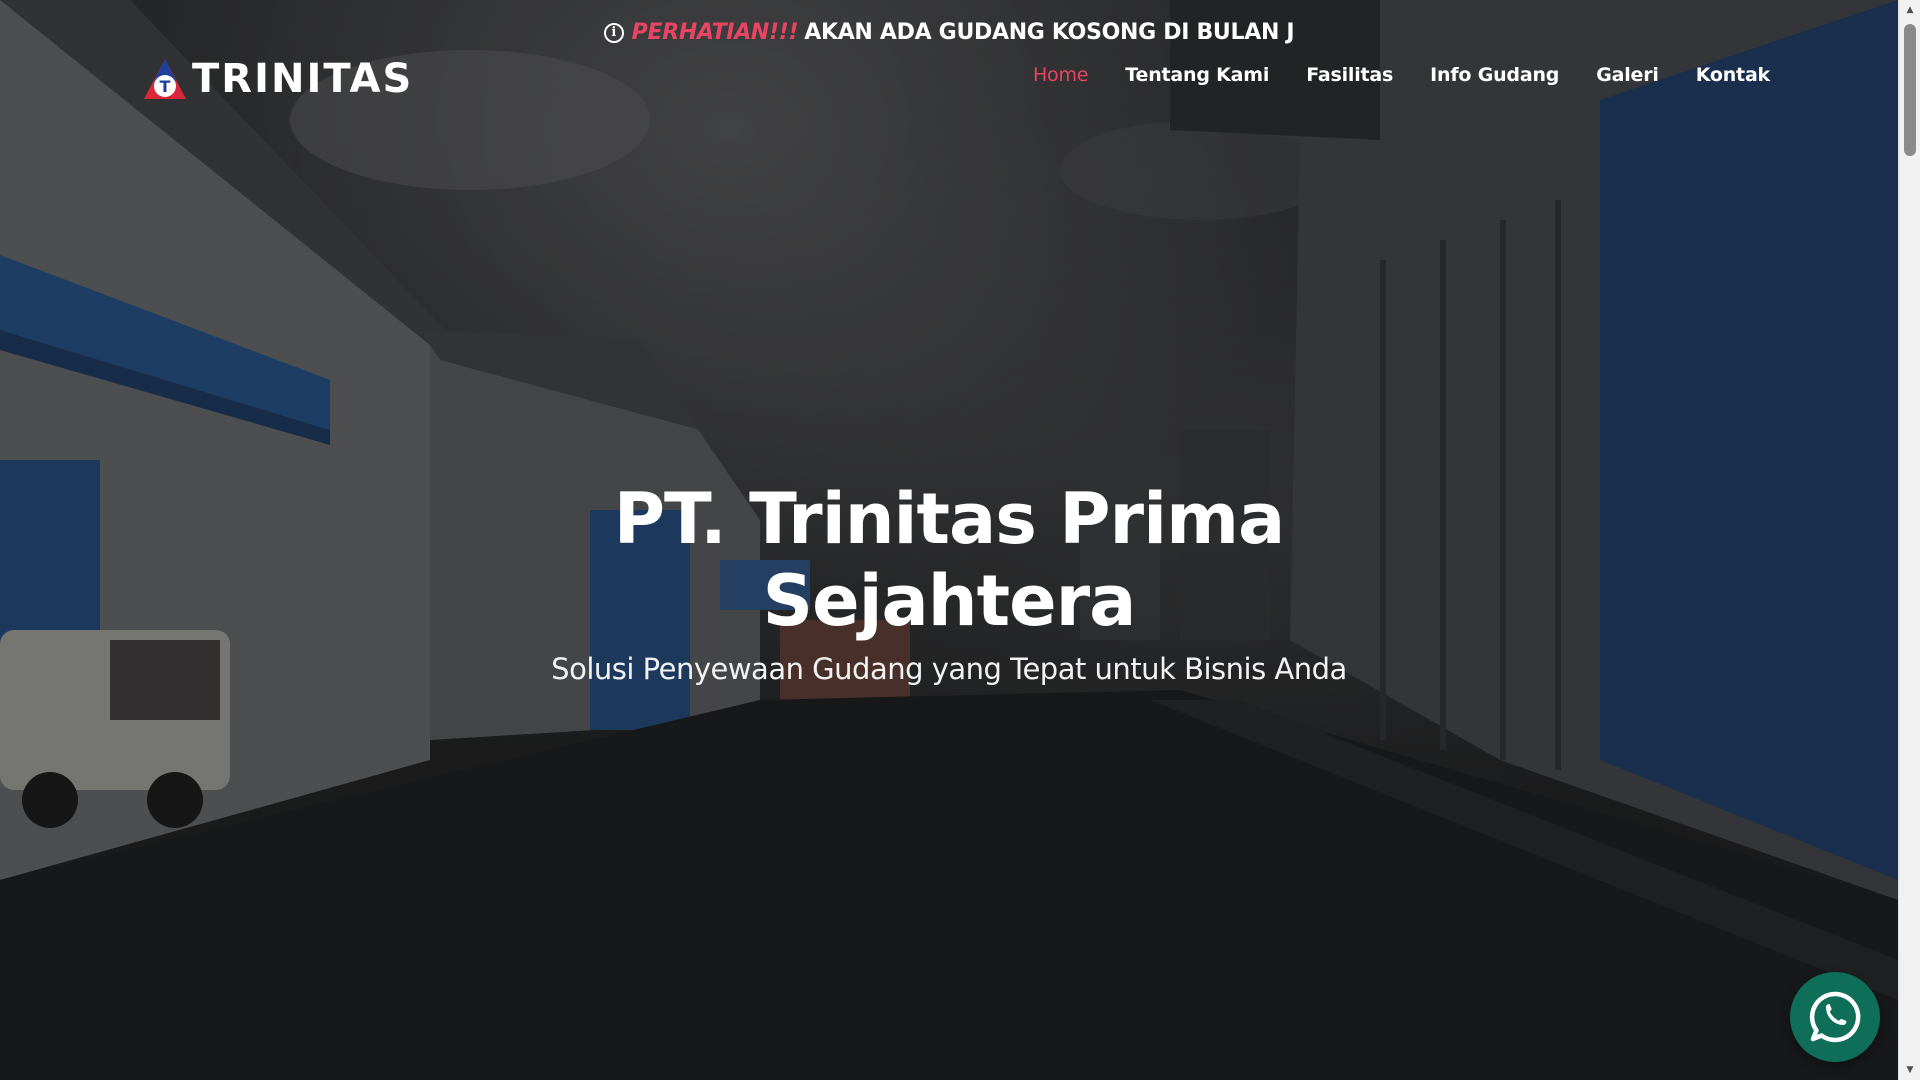 The height and width of the screenshot is (1080, 1920). What do you see at coordinates (1909, 540) in the screenshot?
I see `page-scrollbar: ▲ ▼` at bounding box center [1909, 540].